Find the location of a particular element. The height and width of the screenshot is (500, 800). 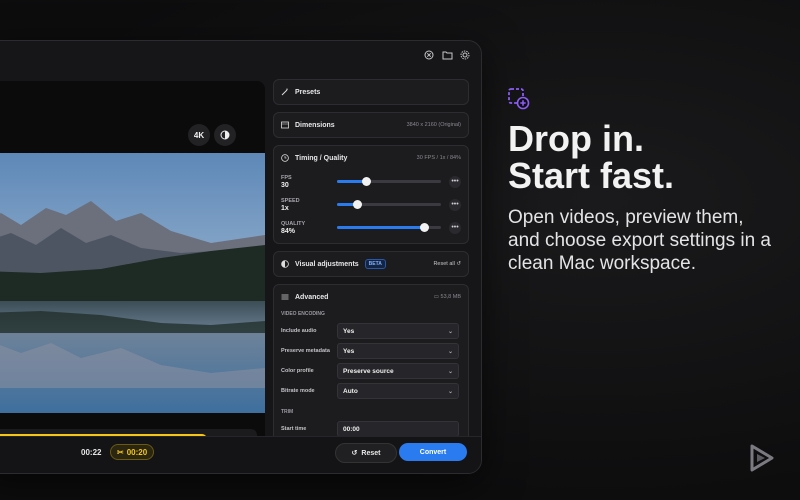

quality-label: QUALITY is located at coordinates (293, 223).